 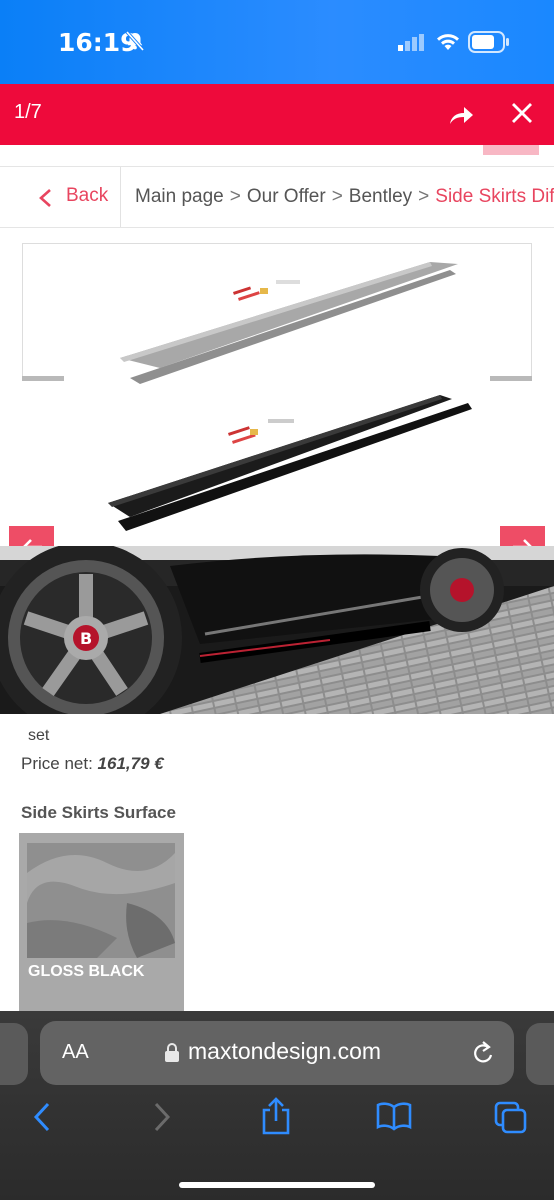 I want to click on chevron-left-icon, so click(x=45, y=200).